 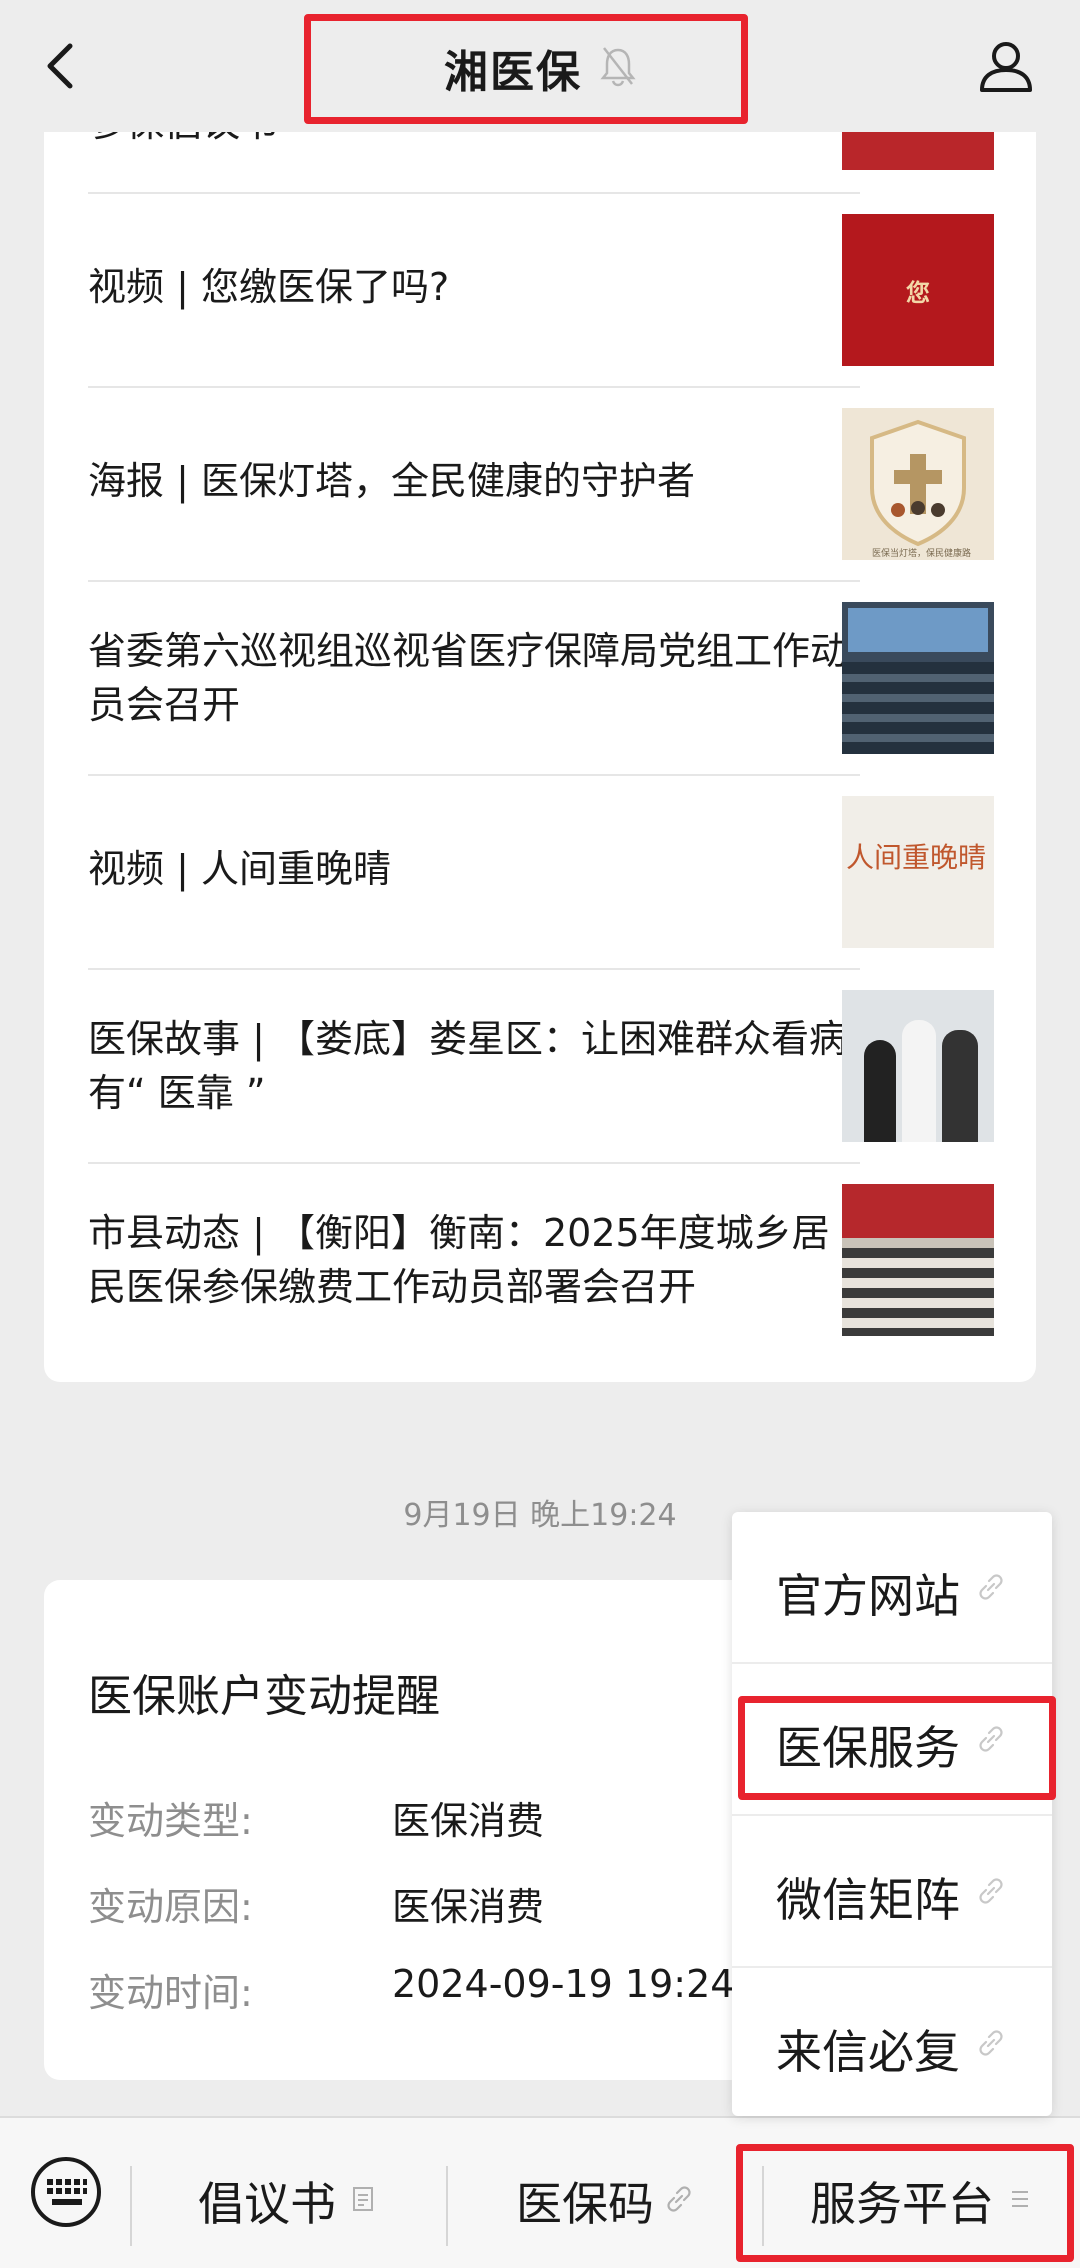 I want to click on article-item: 市县动态 | 【衡阳】衡南：2025年度城乡居民医保参保缴费工作动员部署会召开, so click(x=474, y=1261).